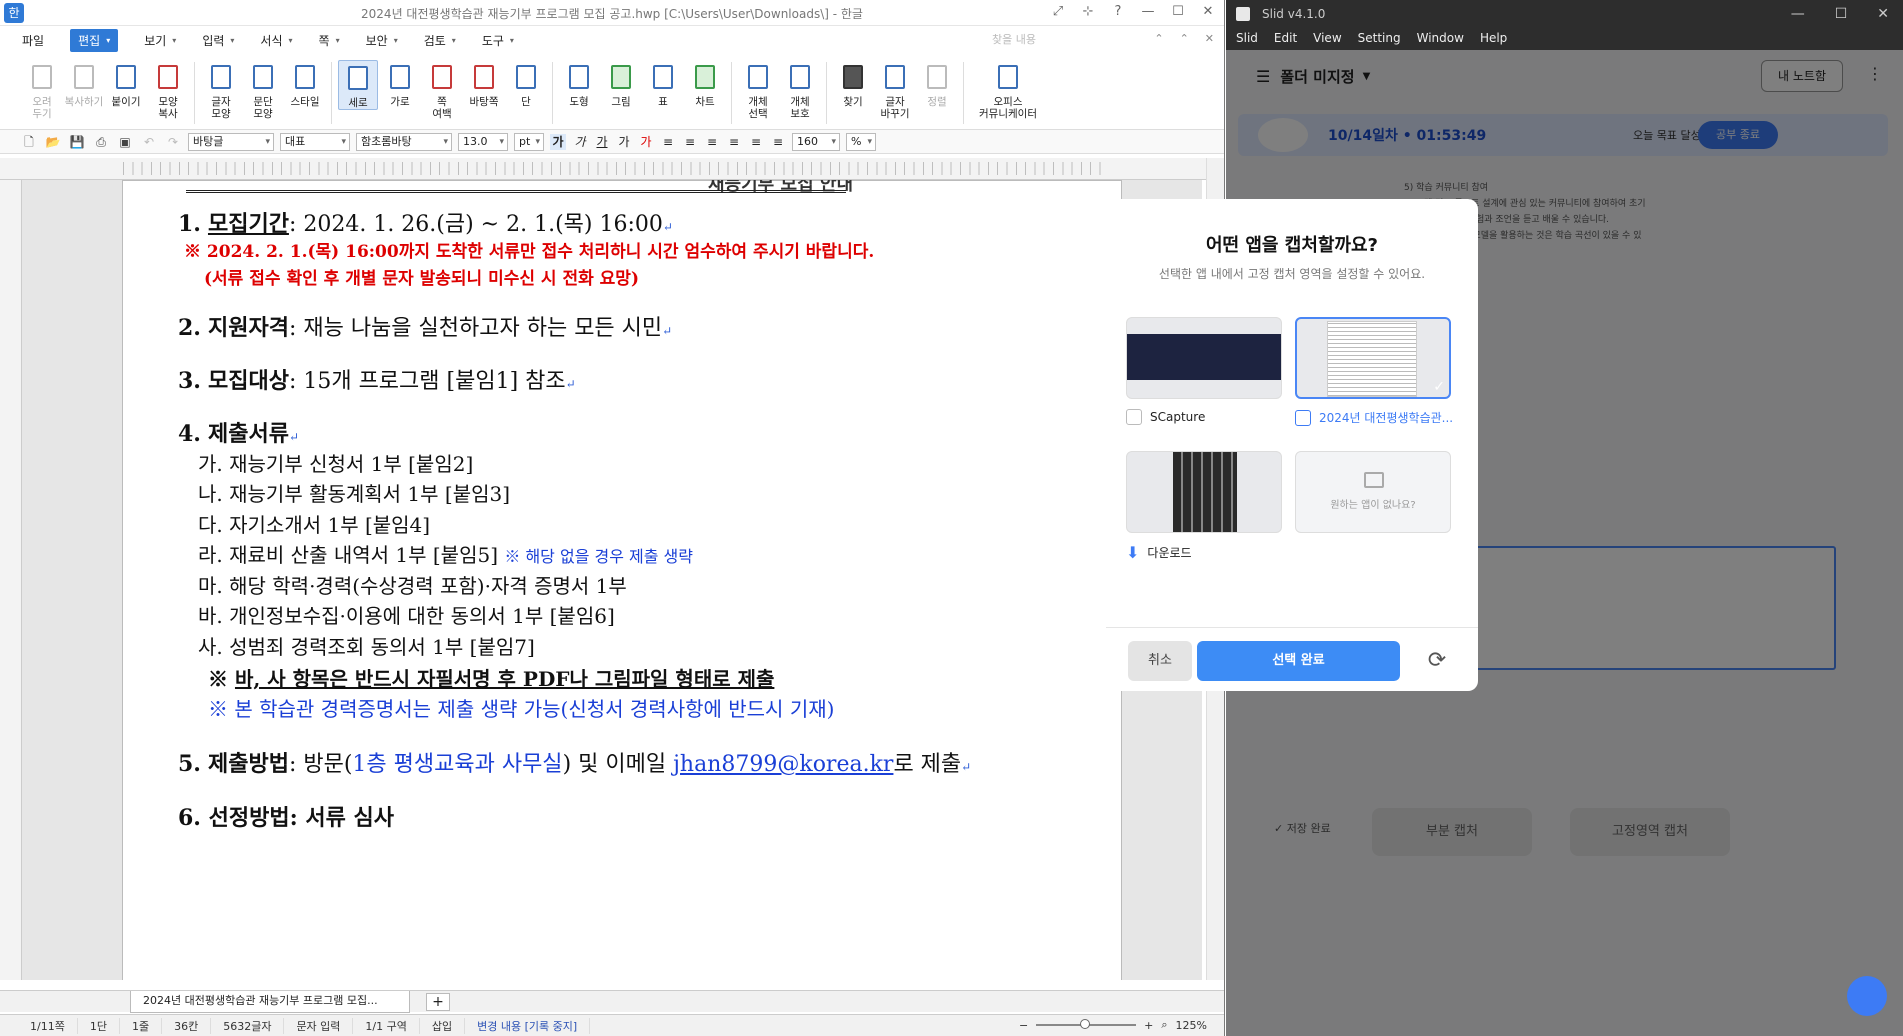 The image size is (1903, 1036). What do you see at coordinates (484, 84) in the screenshot?
I see `ribbon-button: 바탕쪽` at bounding box center [484, 84].